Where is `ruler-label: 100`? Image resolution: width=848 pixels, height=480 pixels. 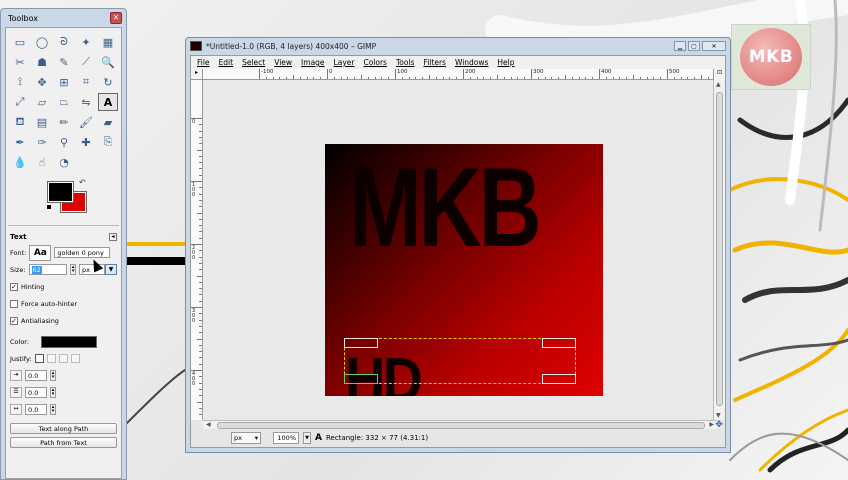 ruler-label: 100 is located at coordinates (402, 72).